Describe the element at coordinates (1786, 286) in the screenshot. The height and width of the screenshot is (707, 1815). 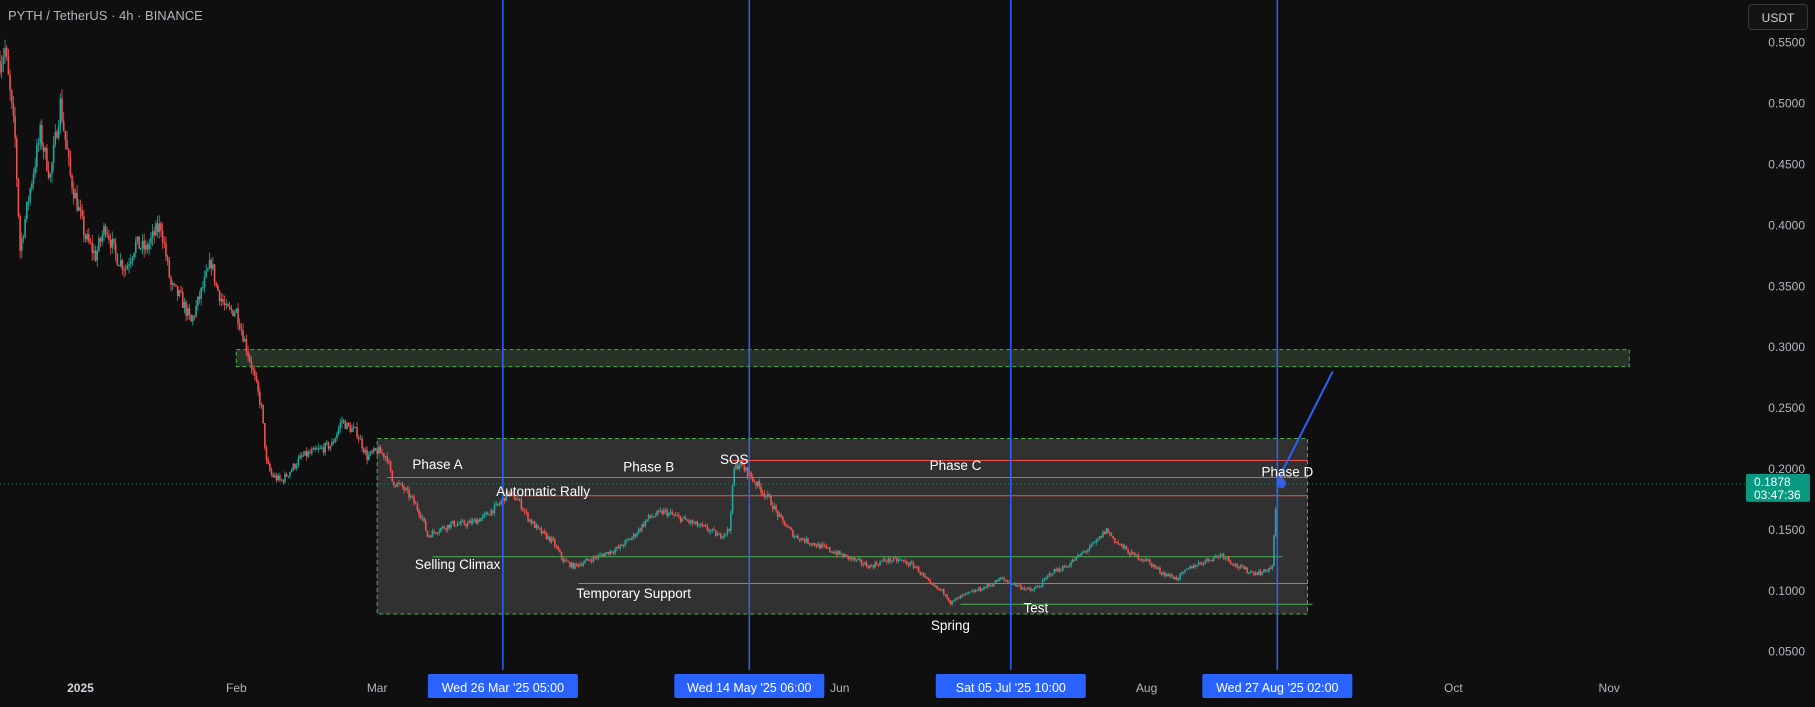
I see `price-tick-label-4: 0.3500` at that location.